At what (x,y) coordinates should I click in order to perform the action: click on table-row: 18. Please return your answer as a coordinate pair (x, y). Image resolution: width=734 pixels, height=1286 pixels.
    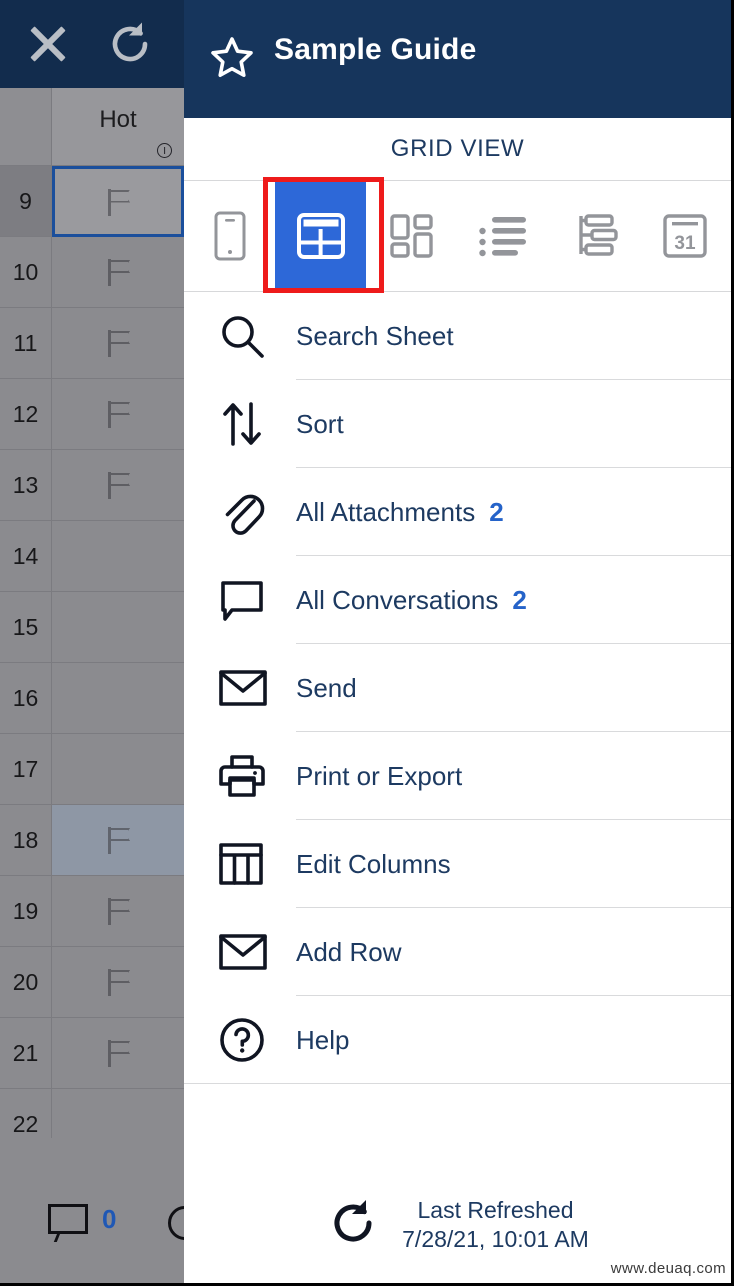
    Looking at the image, I should click on (92, 840).